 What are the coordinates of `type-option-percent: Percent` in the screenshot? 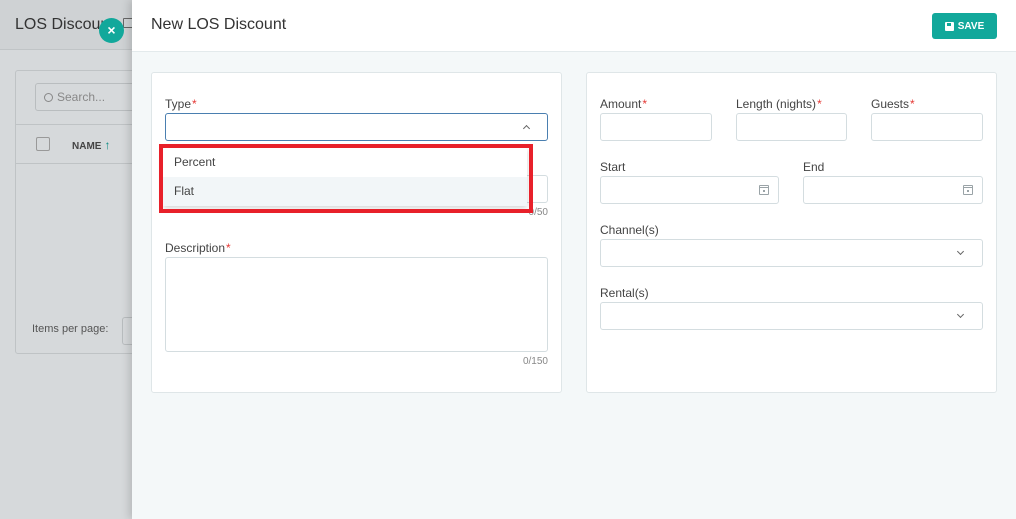 It's located at (345, 162).